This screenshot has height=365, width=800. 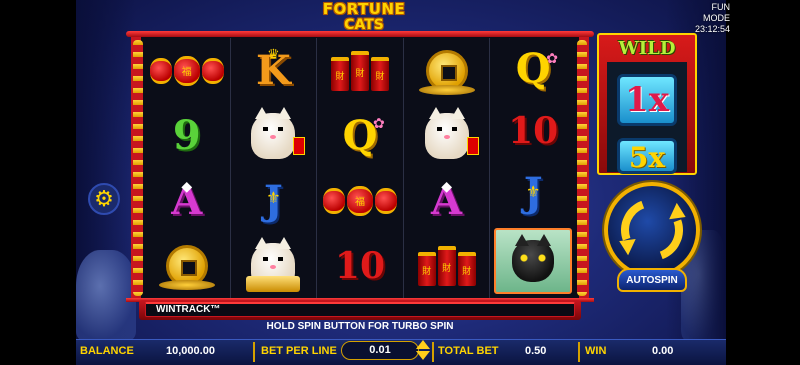 What do you see at coordinates (533, 258) in the screenshot?
I see `black-cat-icon` at bounding box center [533, 258].